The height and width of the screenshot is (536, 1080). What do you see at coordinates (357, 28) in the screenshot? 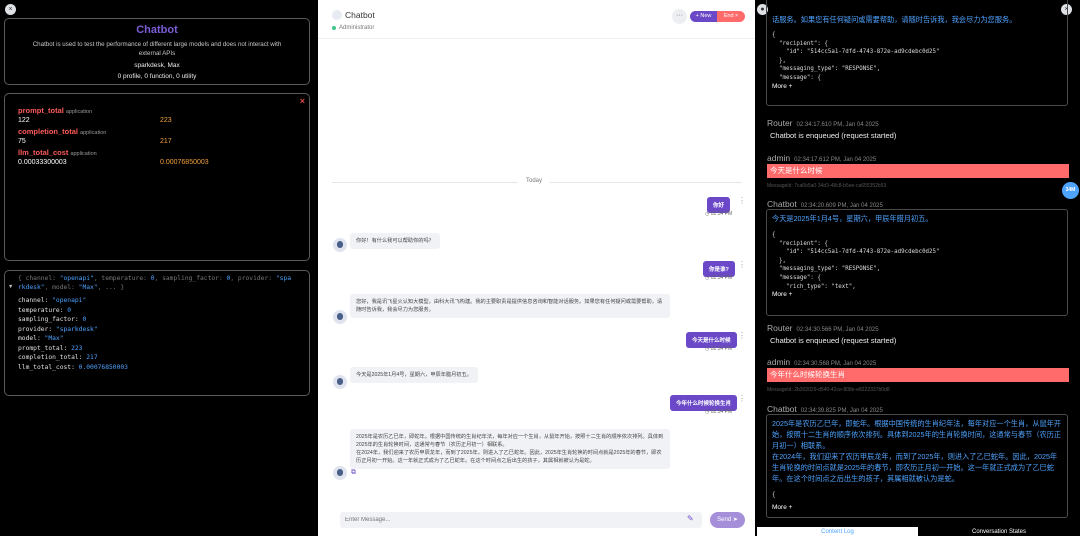
I see `user-role: Administrator` at bounding box center [357, 28].